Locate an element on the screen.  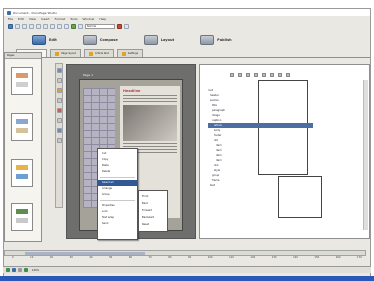
new-document-icon is located at coordinates (10, 26).